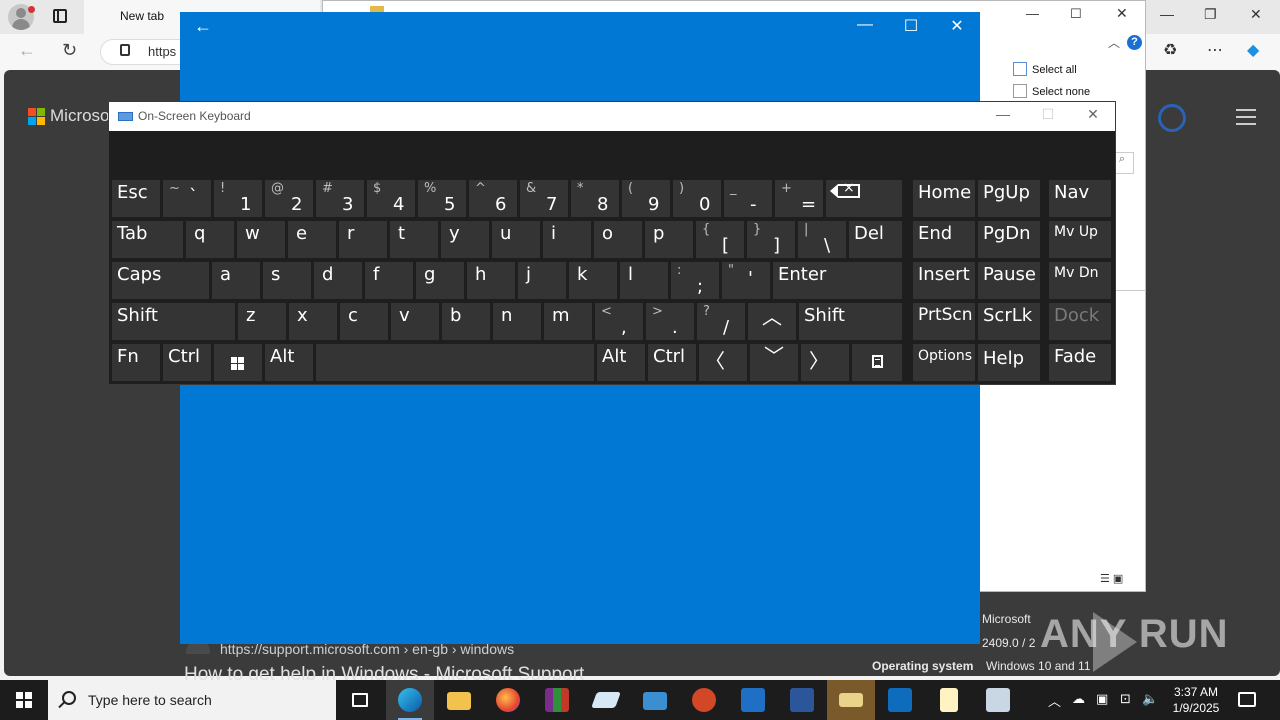 The image size is (1280, 720). I want to click on key-backtick: ~ `, so click(187, 198).